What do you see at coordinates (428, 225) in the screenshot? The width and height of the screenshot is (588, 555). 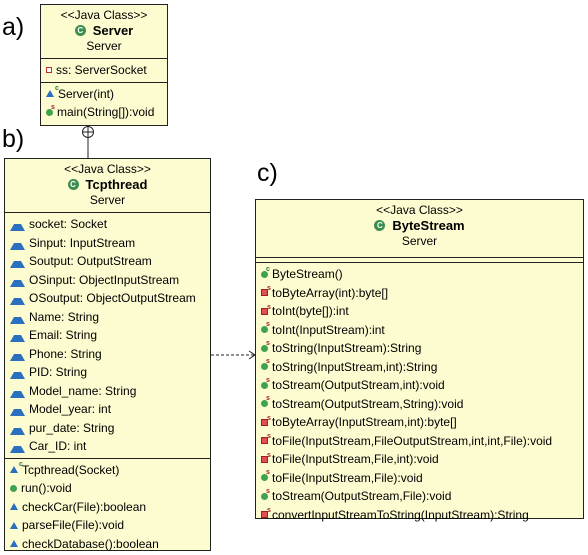 I see `class-name: ByteStream` at bounding box center [428, 225].